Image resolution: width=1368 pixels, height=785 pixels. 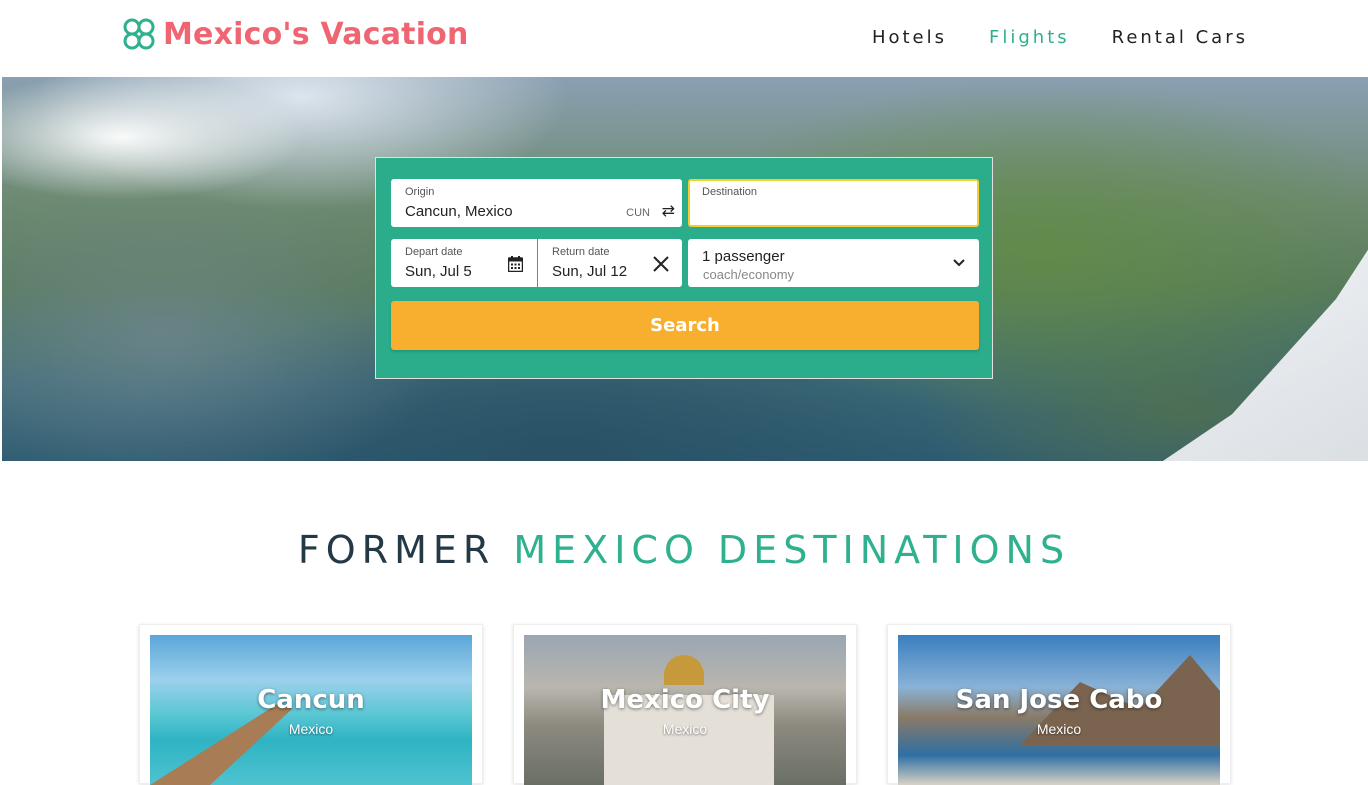 What do you see at coordinates (1261, 344) in the screenshot?
I see `airplane-wing` at bounding box center [1261, 344].